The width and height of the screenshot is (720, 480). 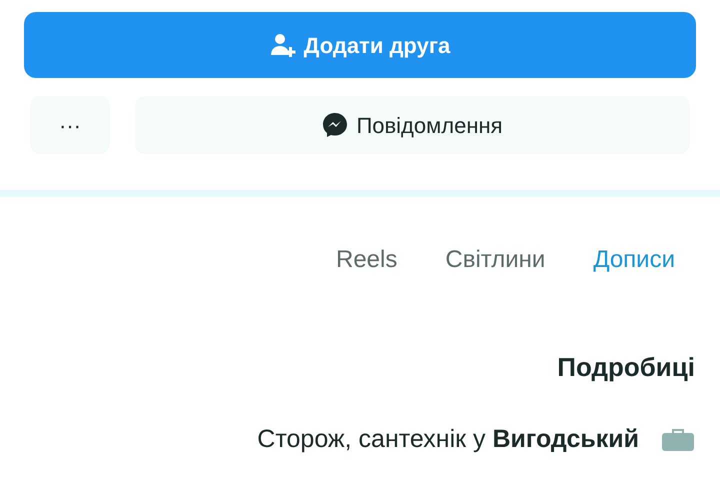 I want to click on message-button: Повідомлення, so click(x=412, y=125).